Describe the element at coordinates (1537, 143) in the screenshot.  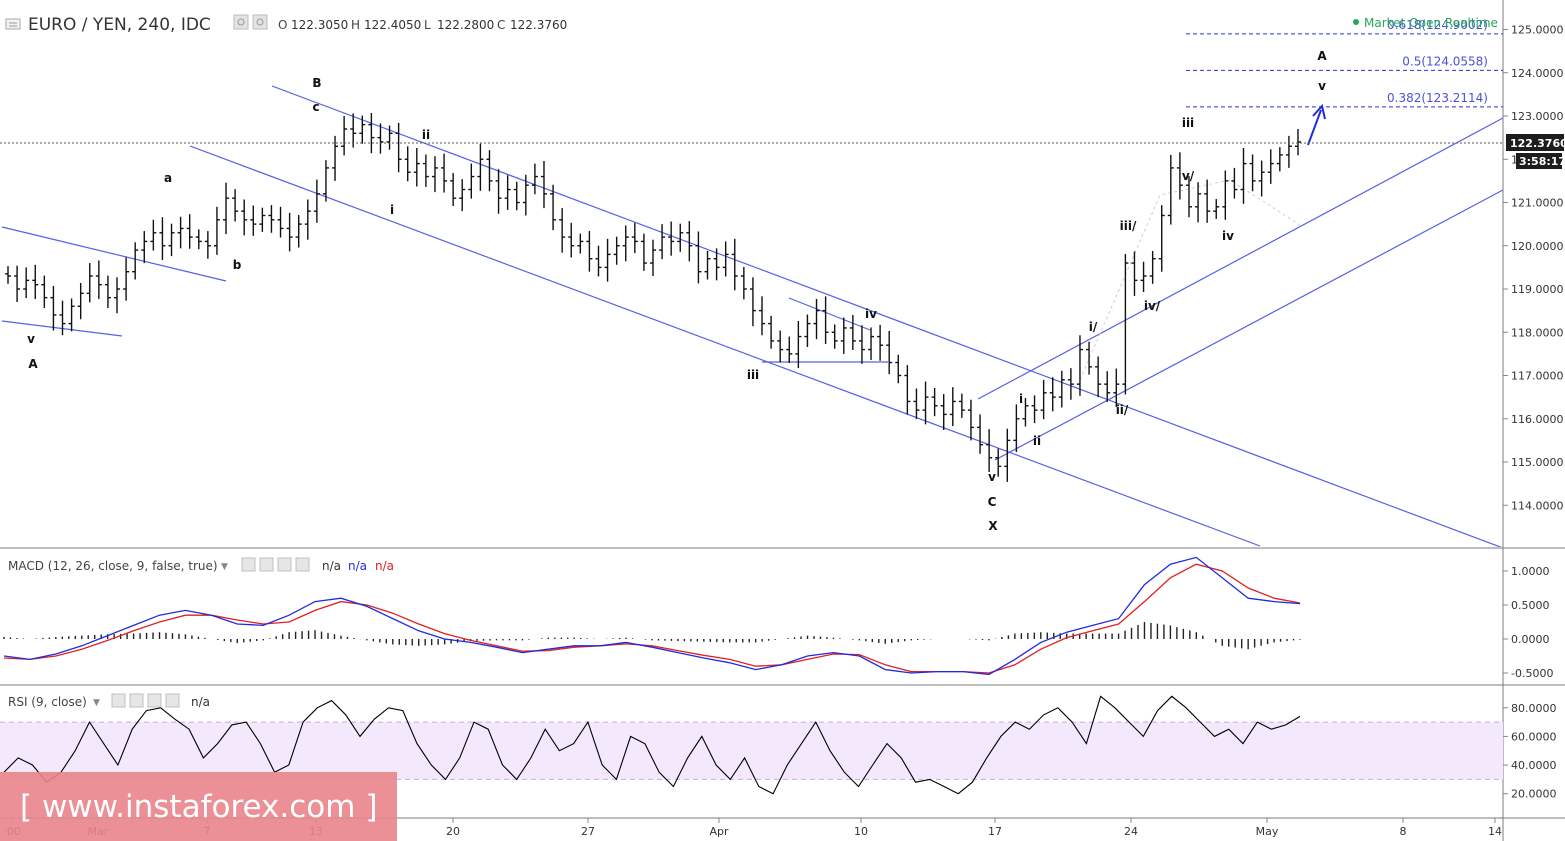
I see `last-price-value: 122.3760` at that location.